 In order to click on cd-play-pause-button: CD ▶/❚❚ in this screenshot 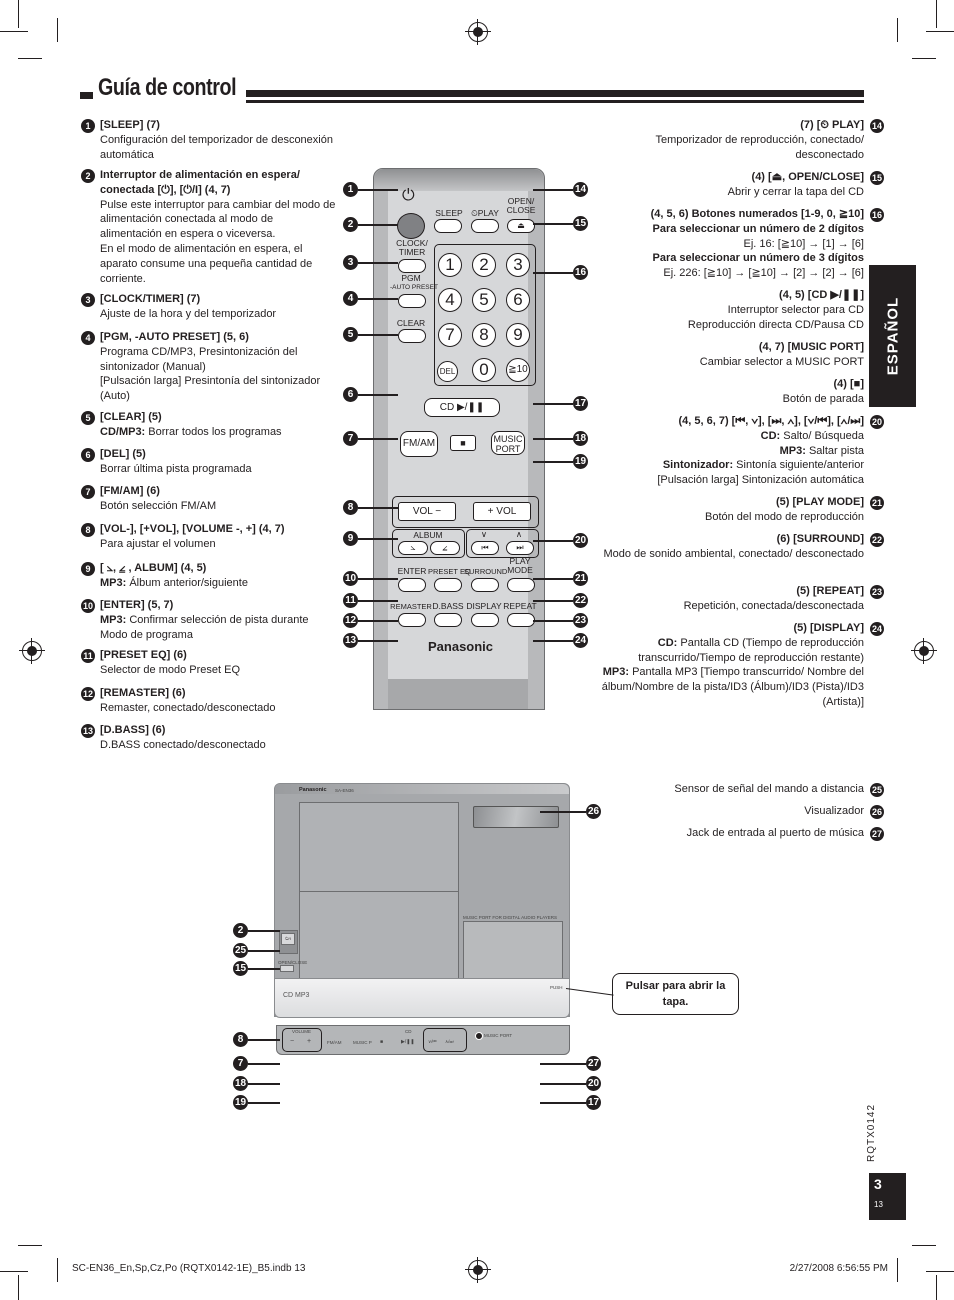, I will do `click(462, 407)`.